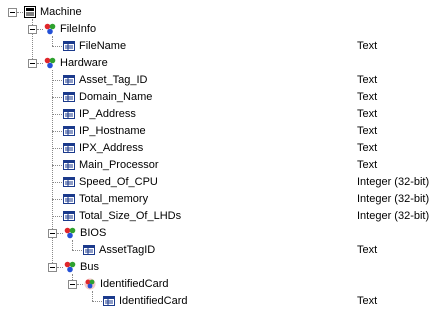 The height and width of the screenshot is (317, 439). I want to click on tree-node-label: Total_Size_Of_LHDs, so click(130, 216).